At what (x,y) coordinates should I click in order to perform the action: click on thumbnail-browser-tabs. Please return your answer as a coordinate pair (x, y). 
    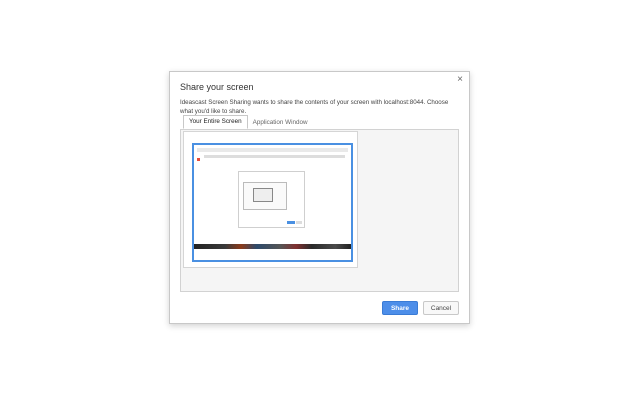
    Looking at the image, I should click on (272, 150).